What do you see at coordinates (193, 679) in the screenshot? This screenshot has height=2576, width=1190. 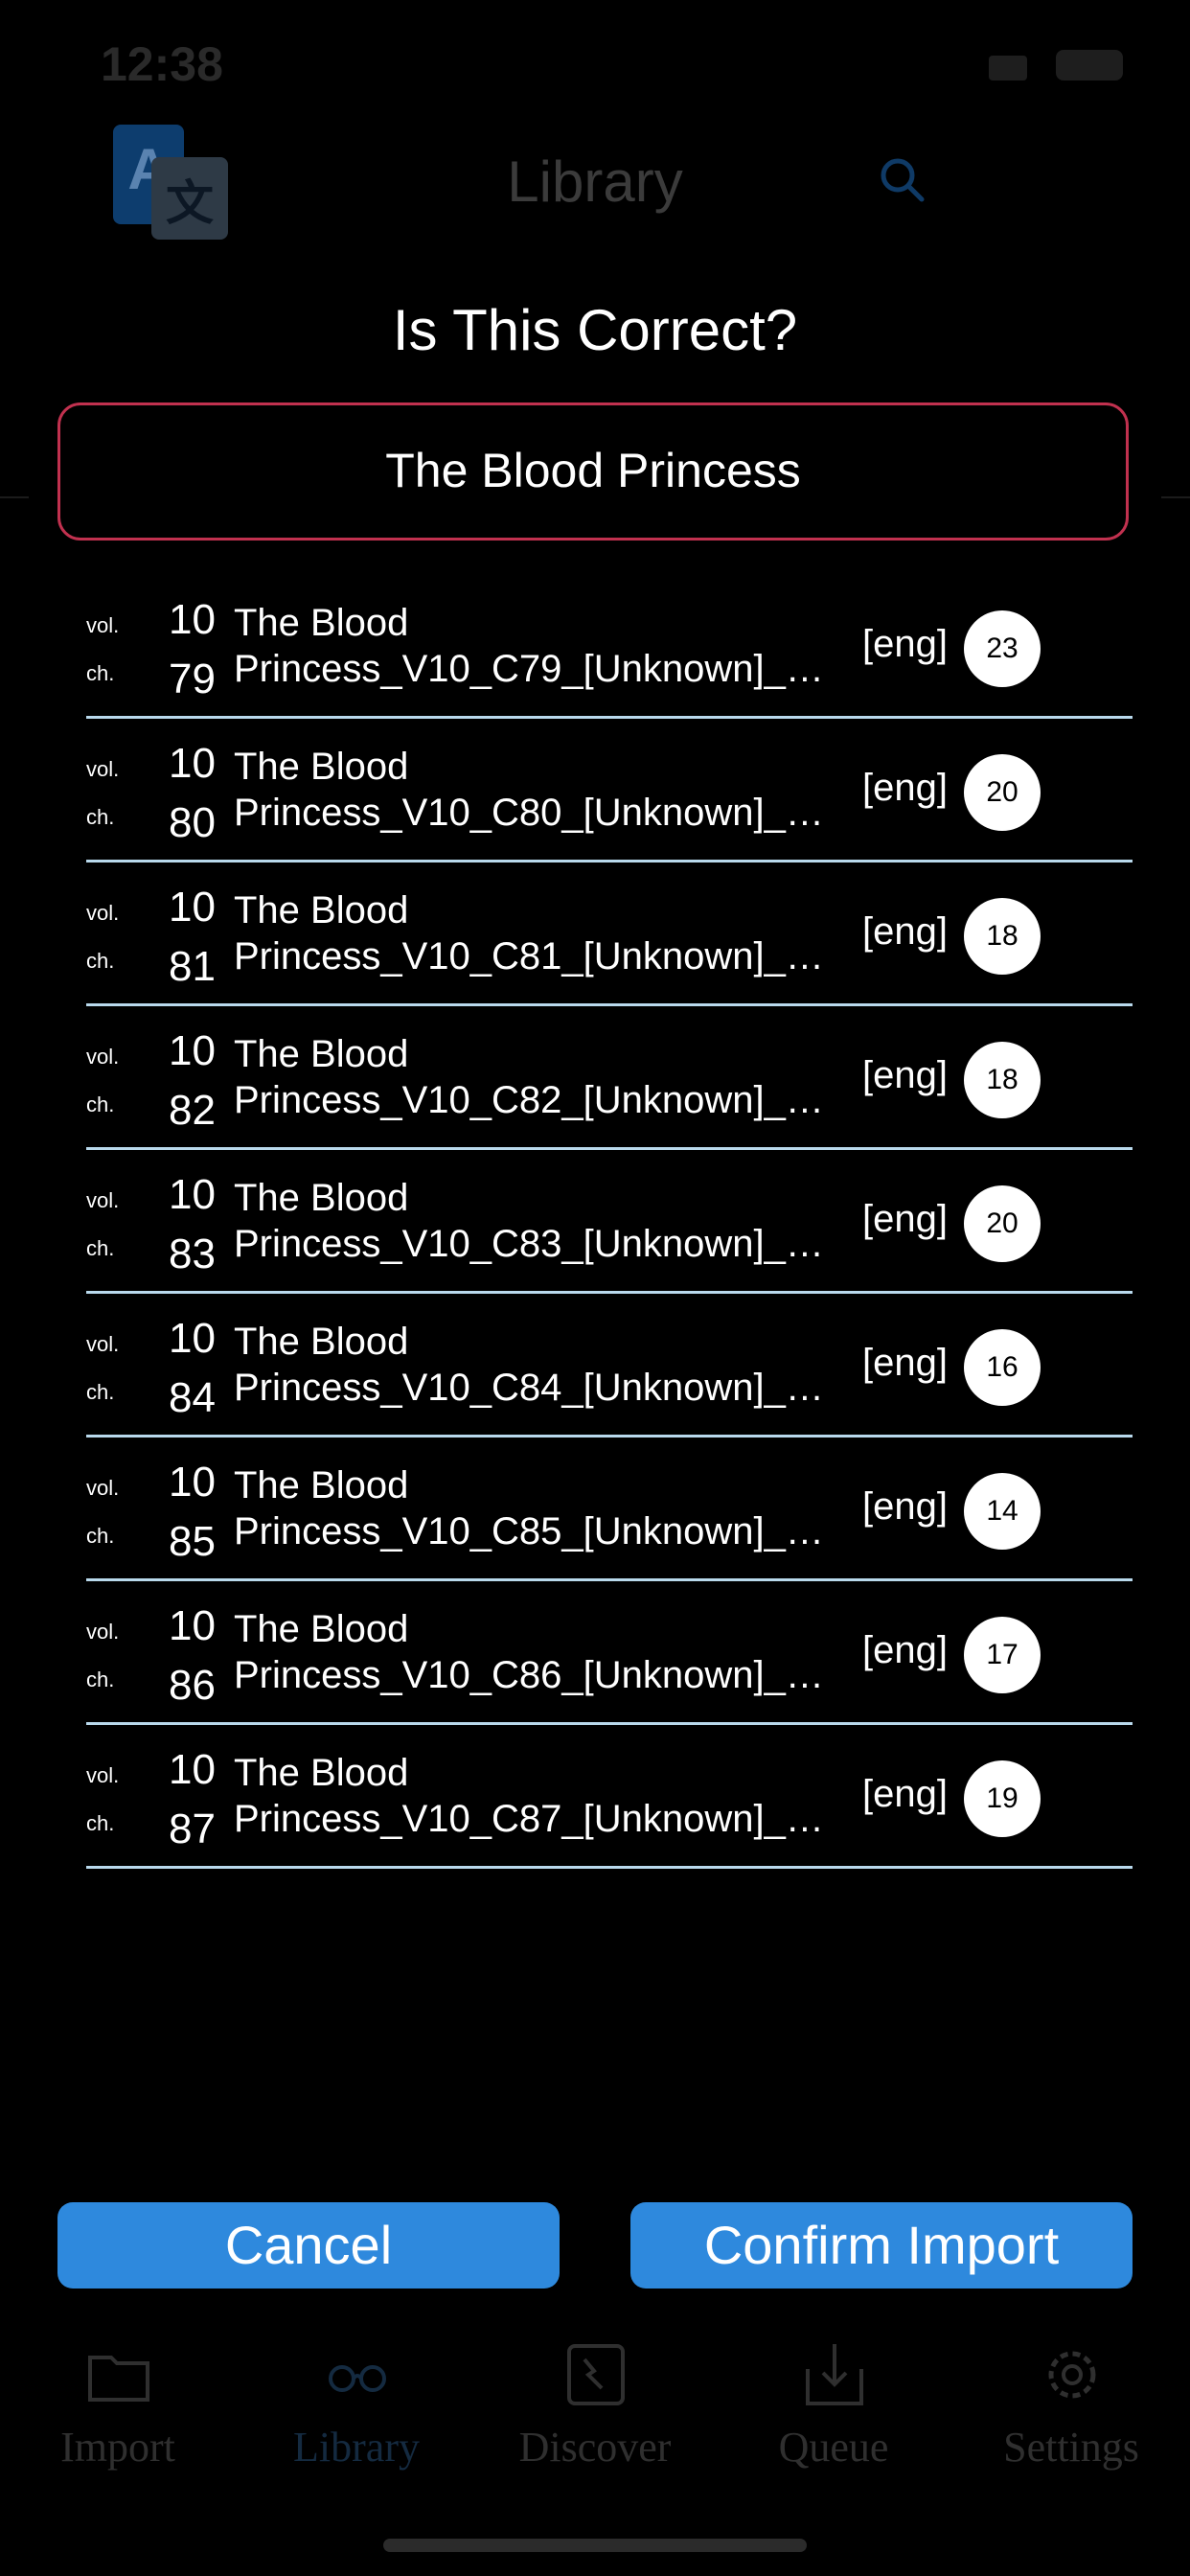 I see `ch-number: 79` at bounding box center [193, 679].